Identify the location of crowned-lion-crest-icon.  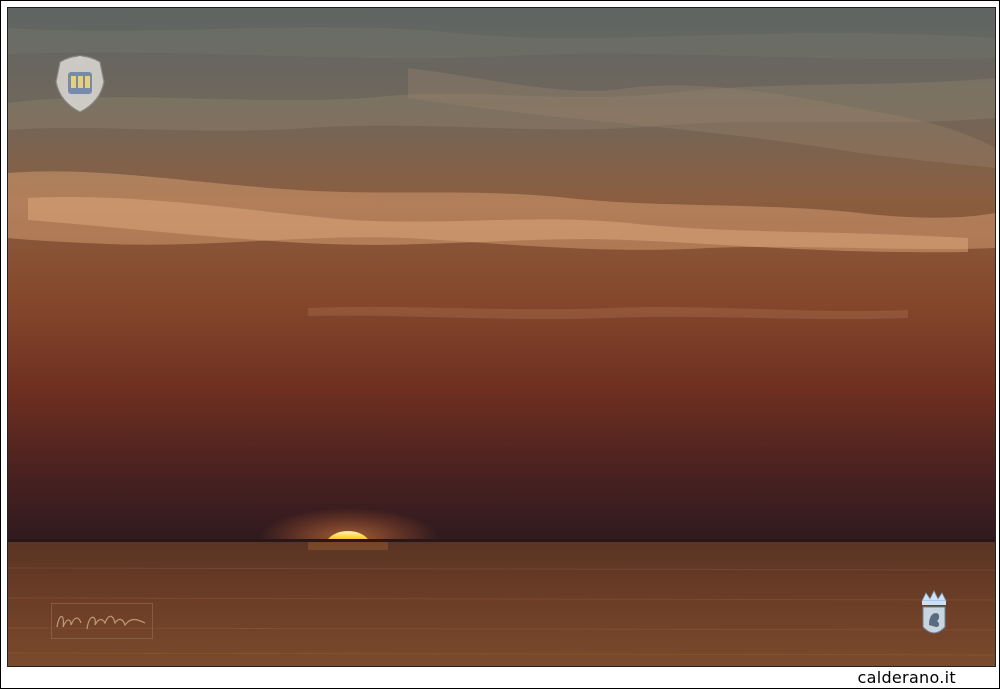
(934, 612).